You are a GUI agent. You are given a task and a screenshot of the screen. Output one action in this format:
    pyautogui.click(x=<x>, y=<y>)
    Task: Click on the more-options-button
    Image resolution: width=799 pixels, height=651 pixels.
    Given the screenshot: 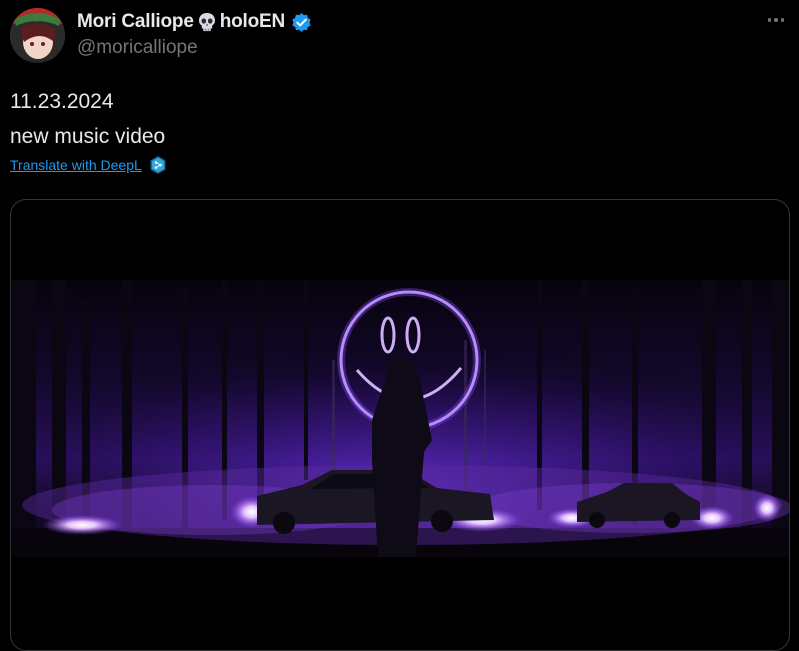 What is the action you would take?
    pyautogui.click(x=776, y=20)
    